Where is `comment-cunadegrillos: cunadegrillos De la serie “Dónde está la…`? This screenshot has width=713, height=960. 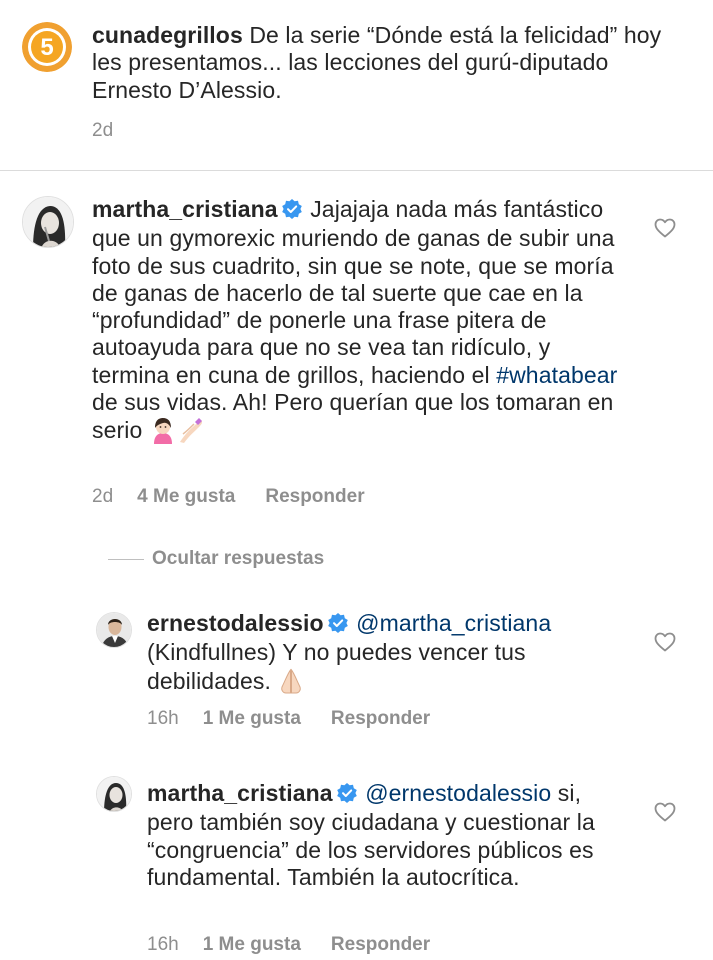
comment-cunadegrillos: cunadegrillos De la serie “Dónde está la… is located at coordinates (382, 63).